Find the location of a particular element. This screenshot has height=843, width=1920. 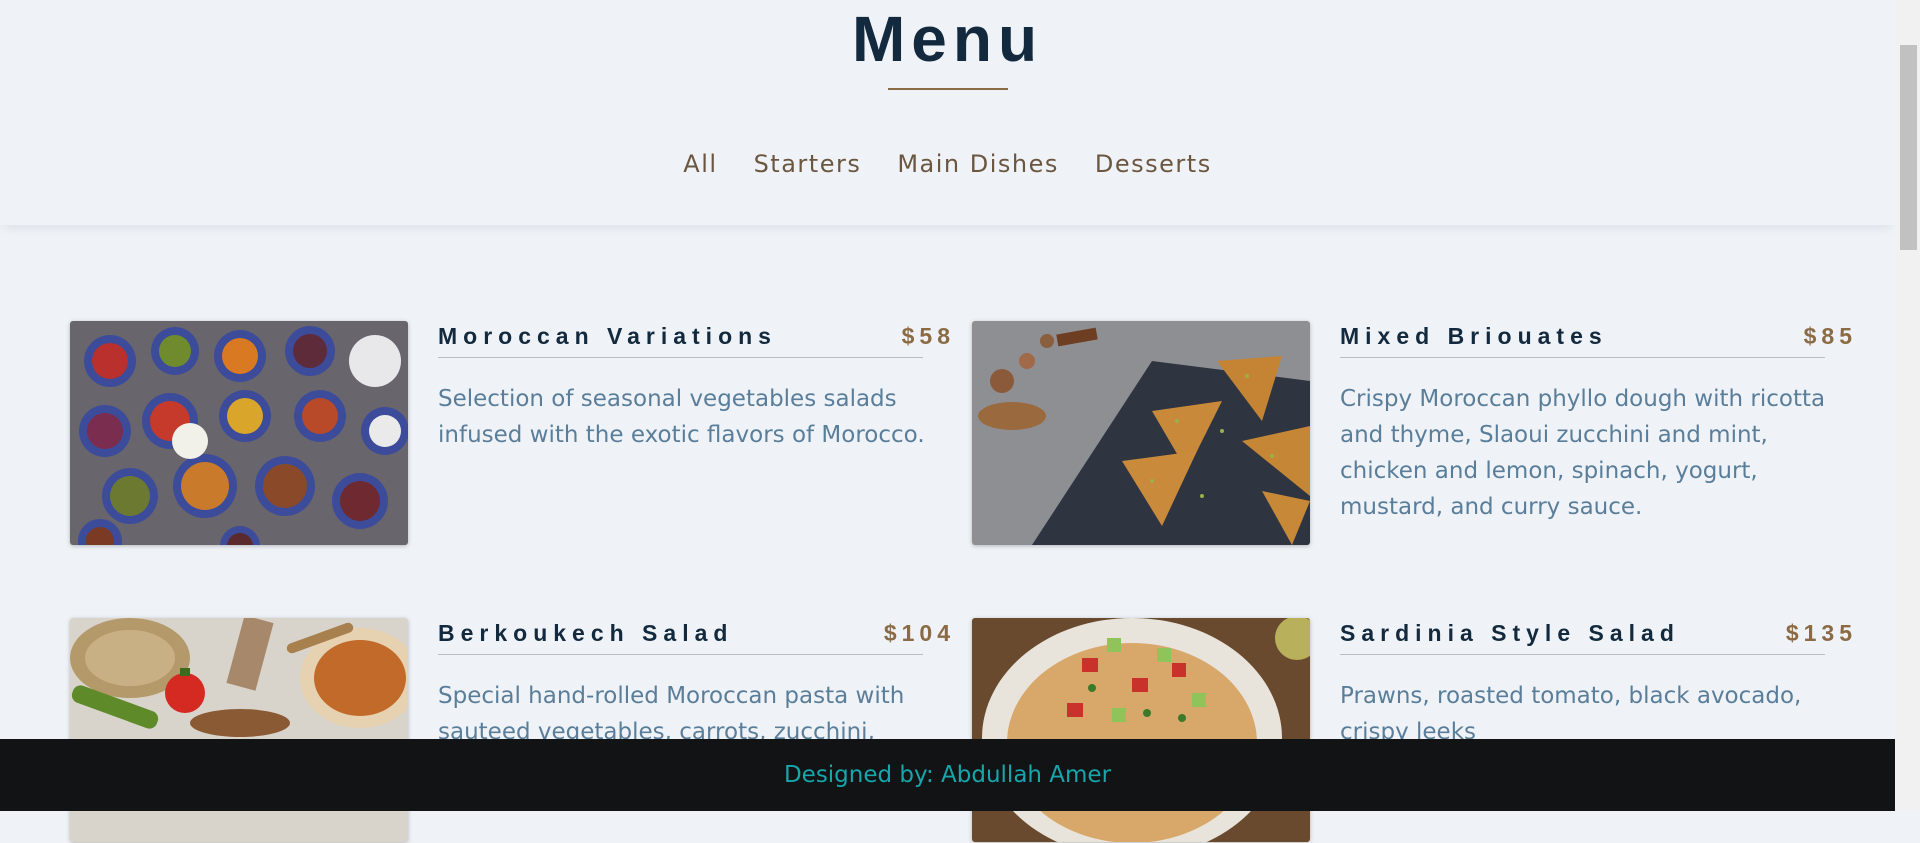

menu-item-price: $104 is located at coordinates (919, 633).